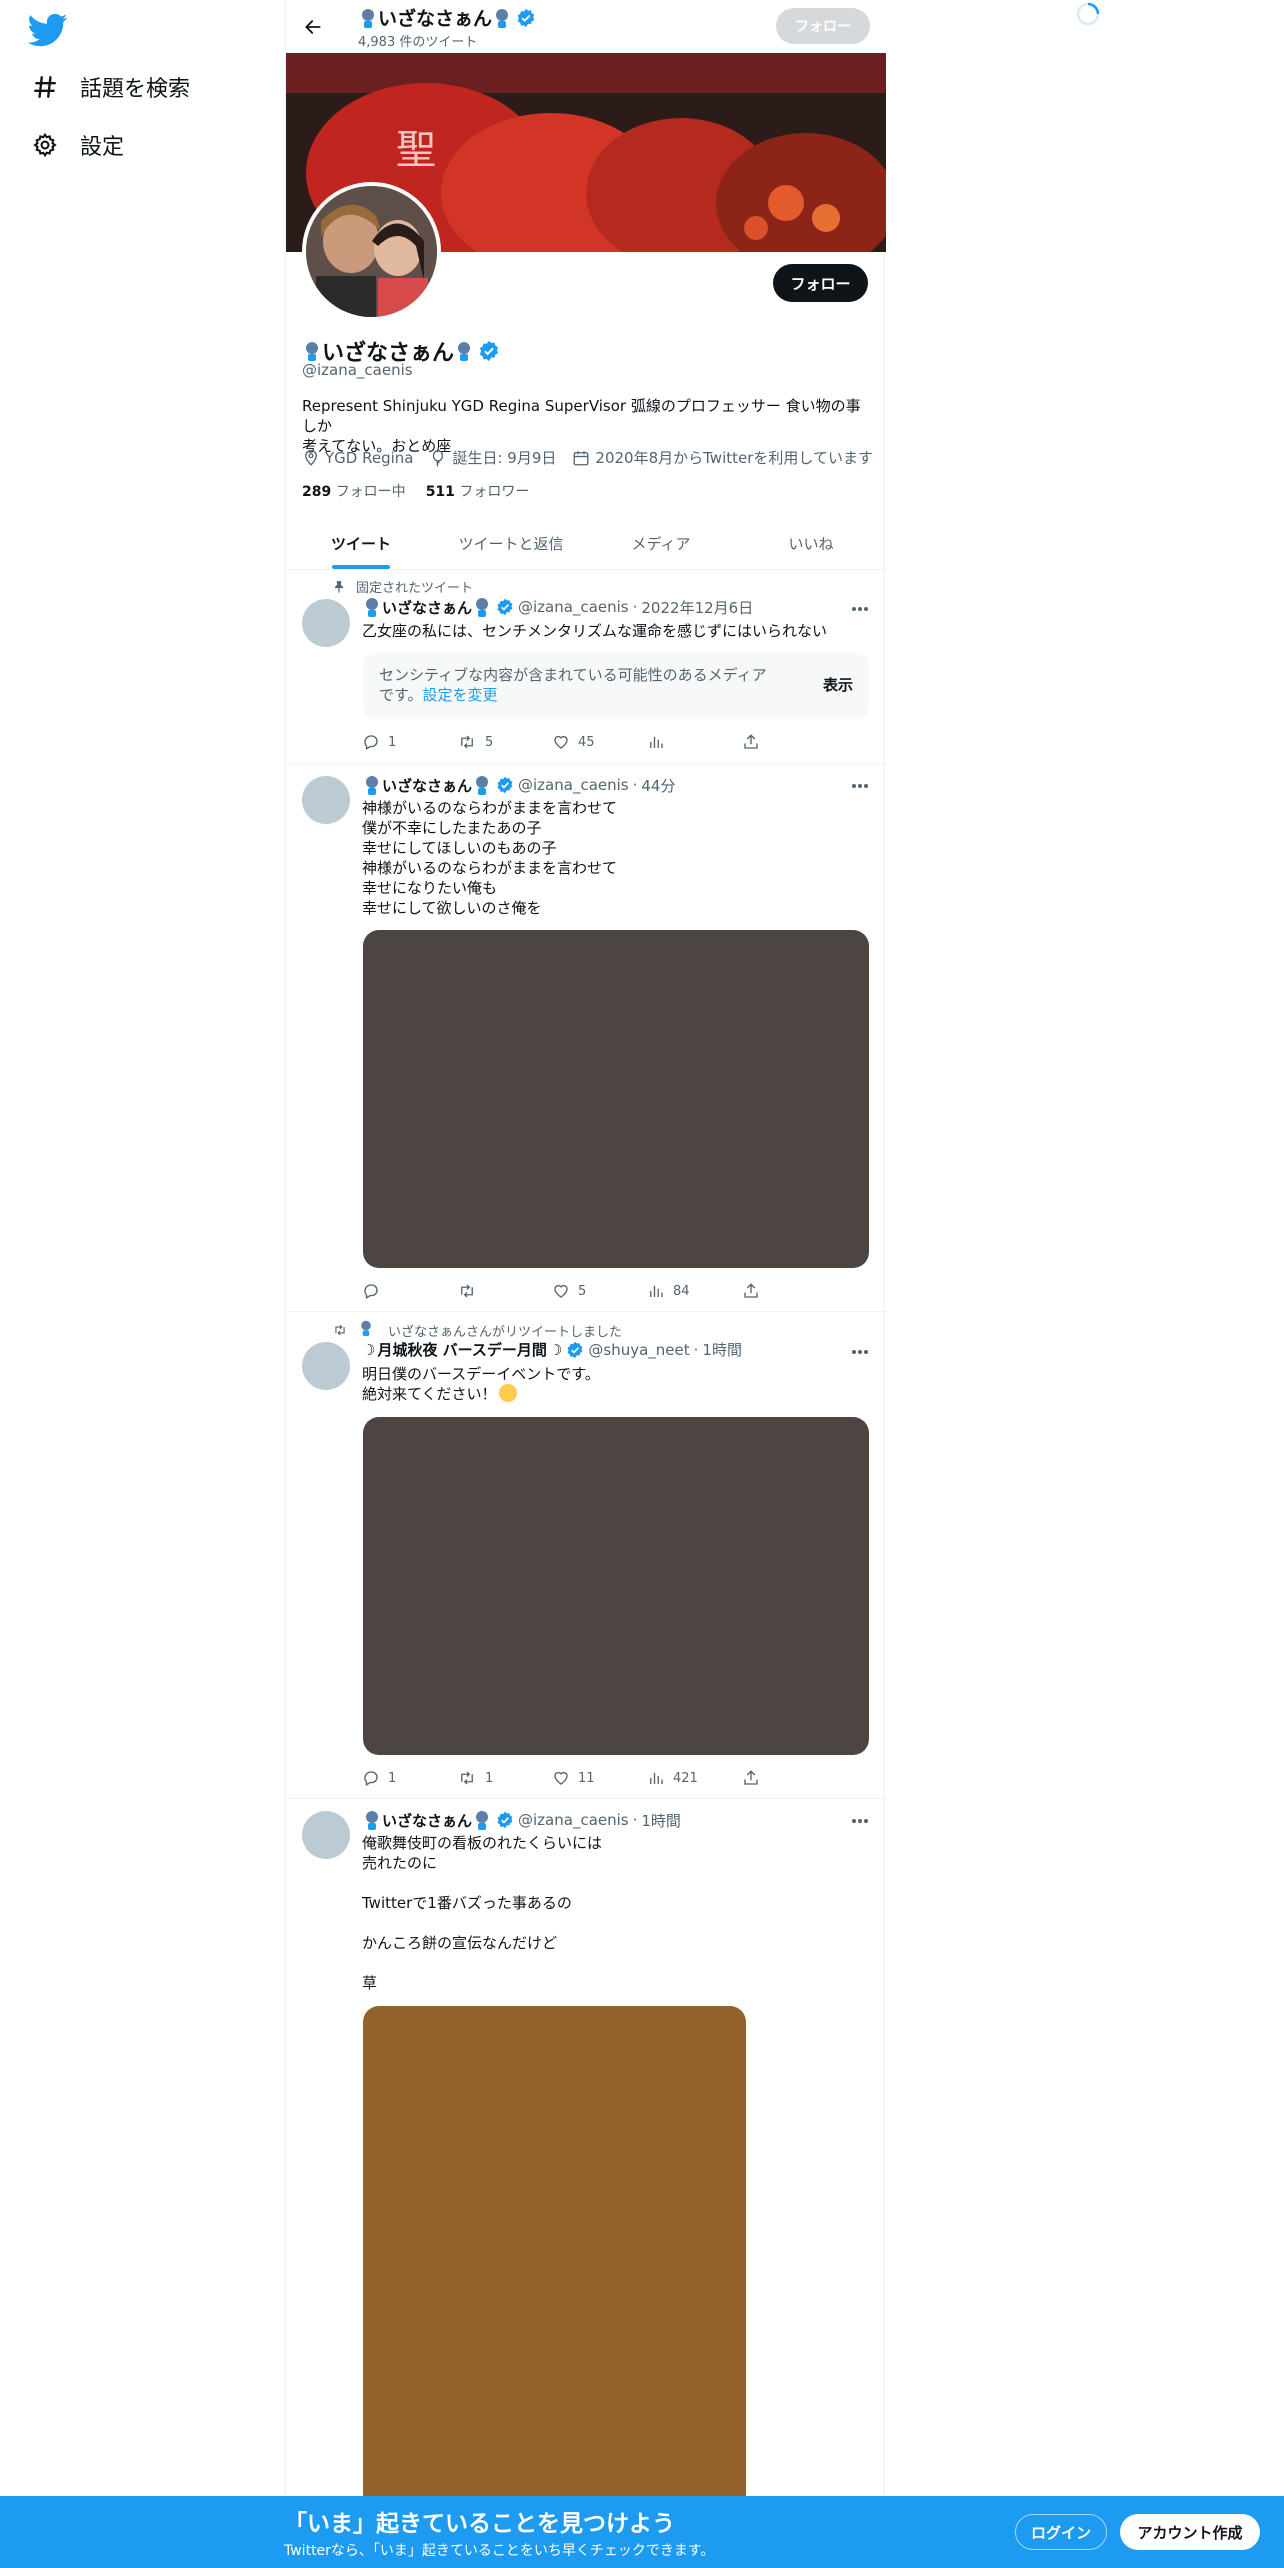  Describe the element at coordinates (586, 26) in the screenshot. I see `top-header: いざなさぁん 4,983 件のツイート フォロー` at that location.